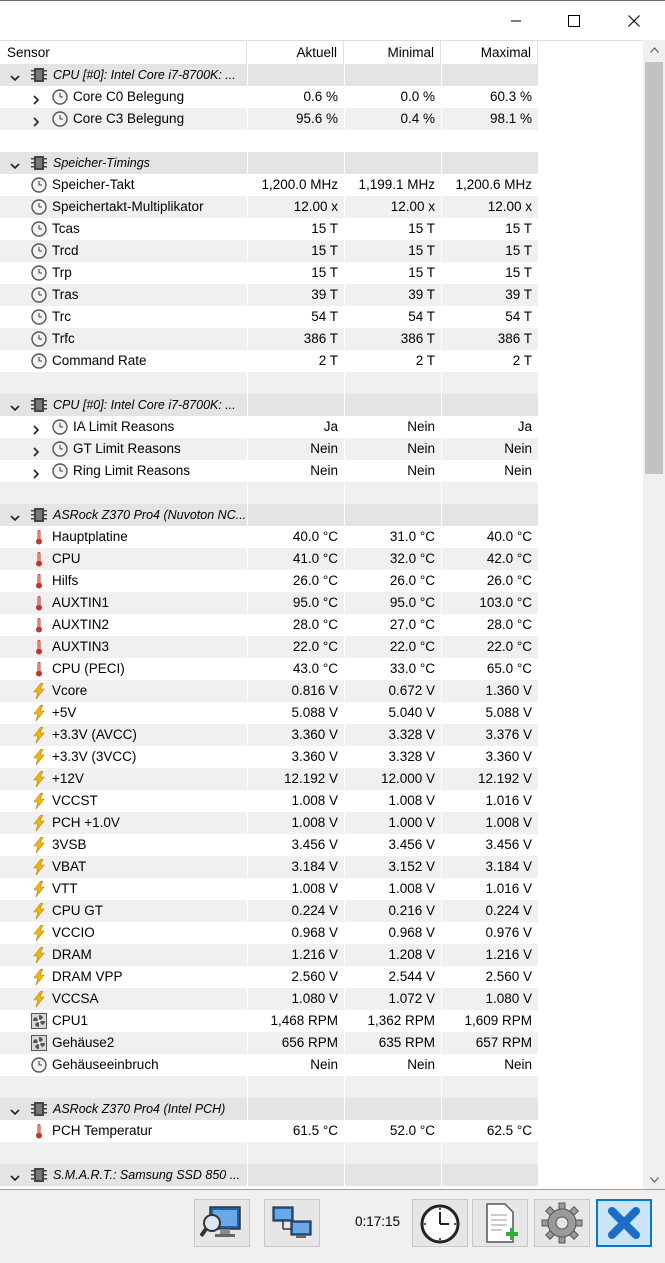 This screenshot has height=1263, width=665. What do you see at coordinates (321, 977) in the screenshot?
I see `sensor-row: DRAM VPP 2.560 V 2.544 V 2.560 V` at bounding box center [321, 977].